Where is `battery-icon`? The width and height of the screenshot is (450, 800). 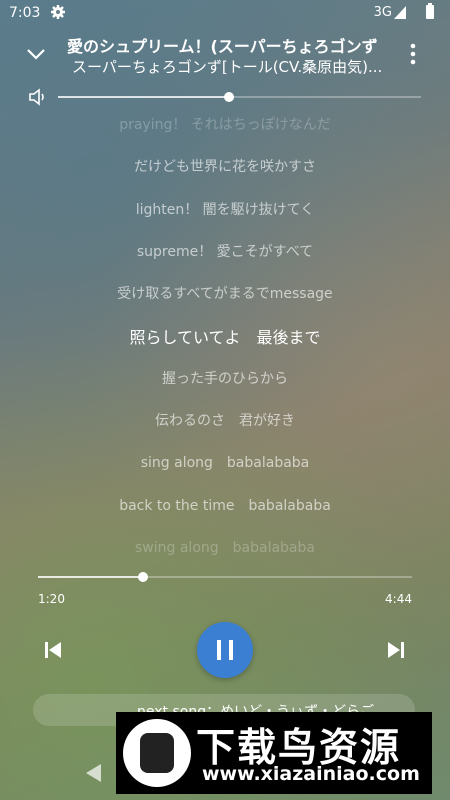
battery-icon is located at coordinates (430, 11).